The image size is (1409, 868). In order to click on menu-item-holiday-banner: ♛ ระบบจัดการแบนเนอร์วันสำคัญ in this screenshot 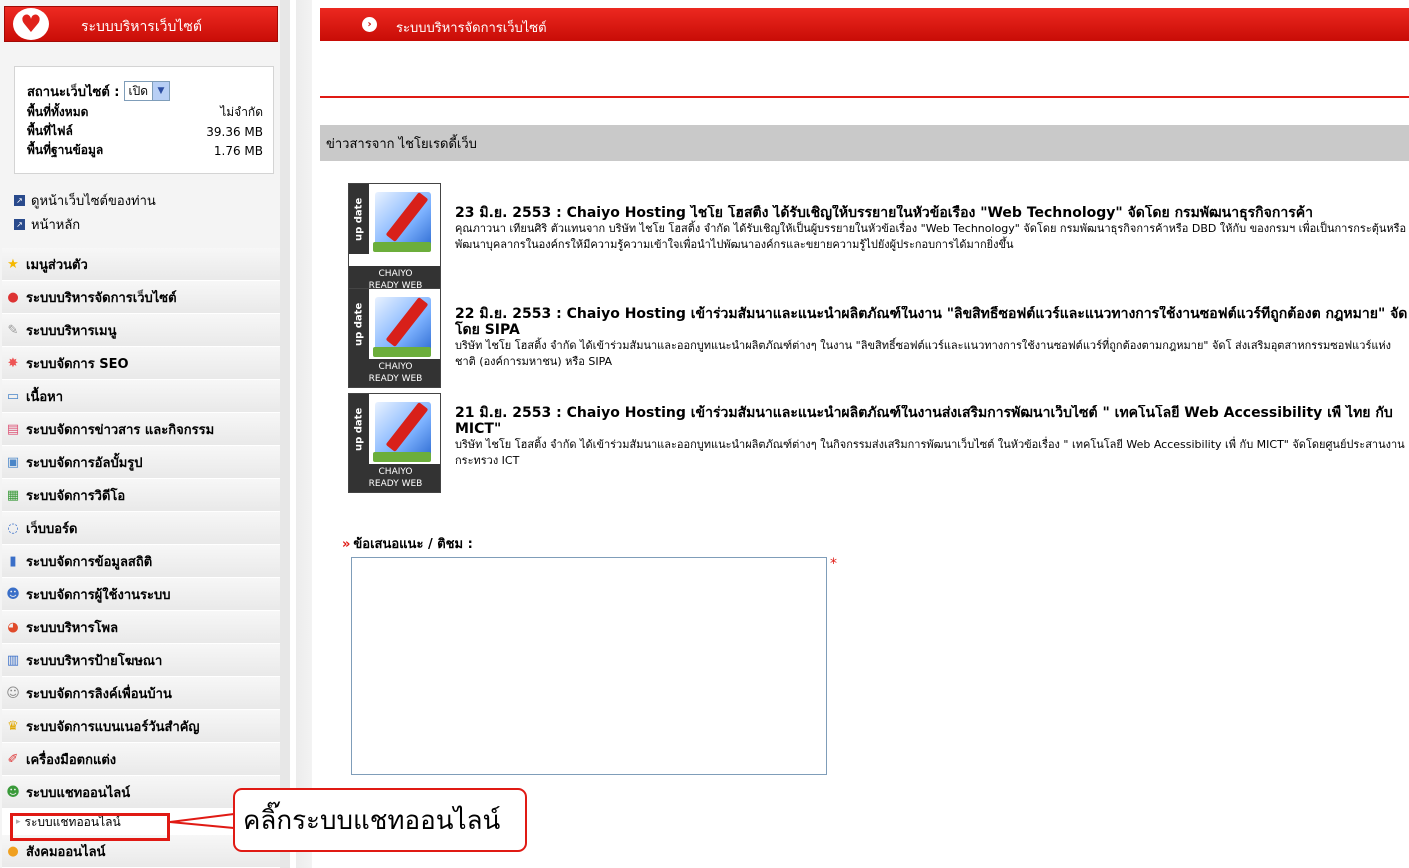, I will do `click(141, 726)`.